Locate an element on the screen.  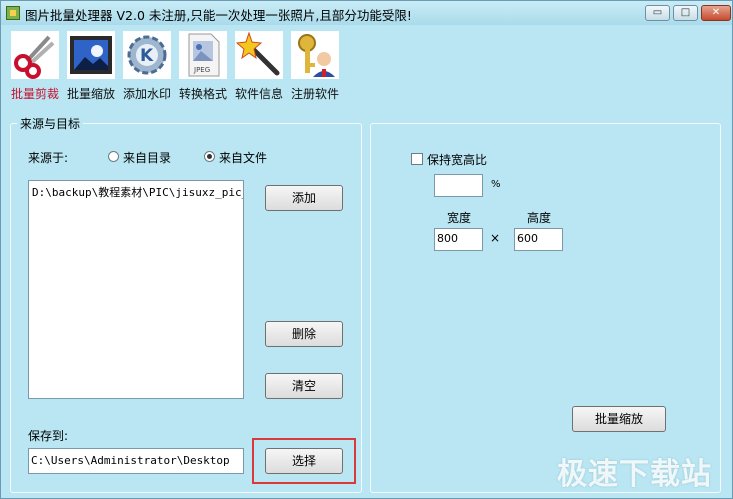
tool-software-info: 软件信息 is located at coordinates (259, 66).